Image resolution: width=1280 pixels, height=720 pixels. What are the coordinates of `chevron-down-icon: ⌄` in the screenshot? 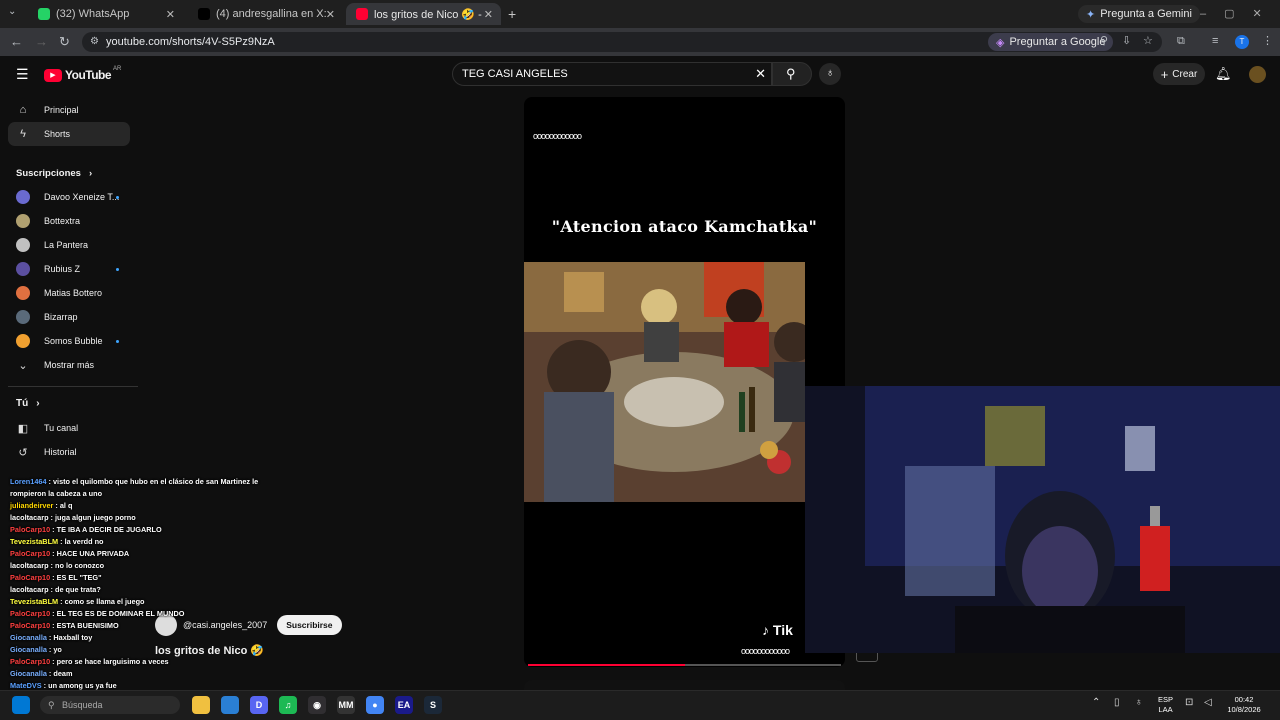 It's located at (23, 365).